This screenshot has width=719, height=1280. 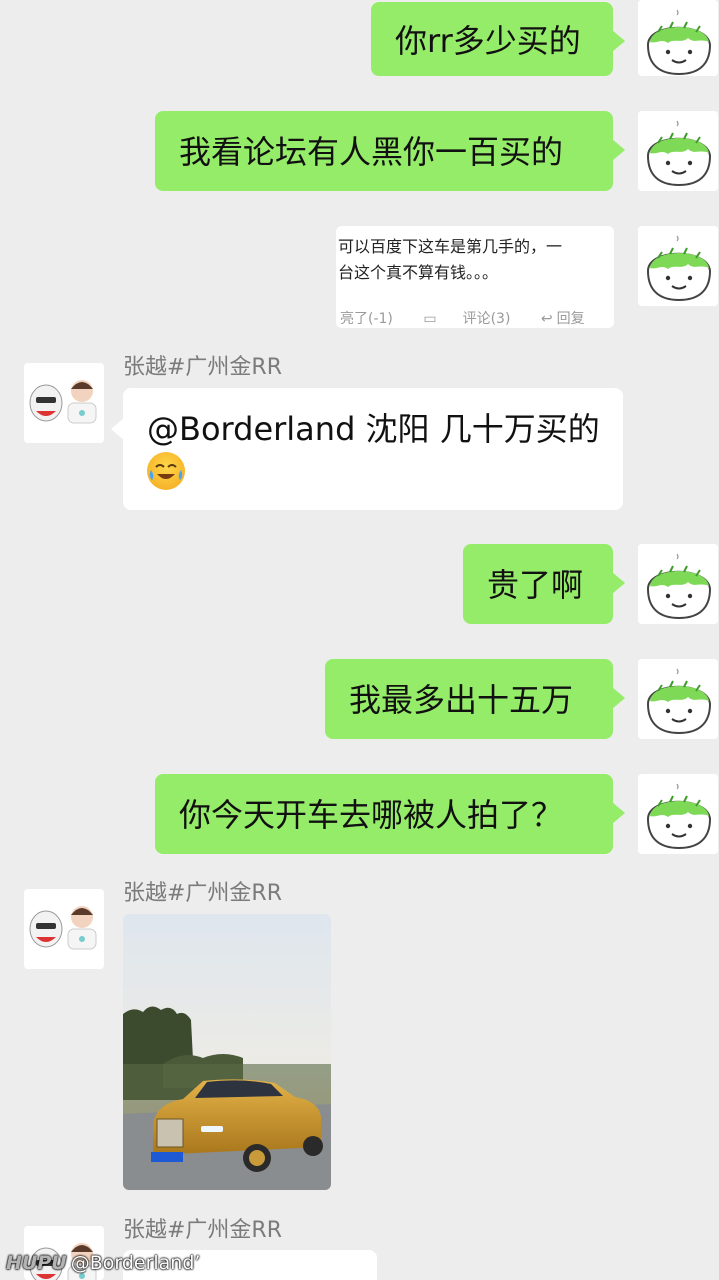 I want to click on reply-label: 回复, so click(x=570, y=319).